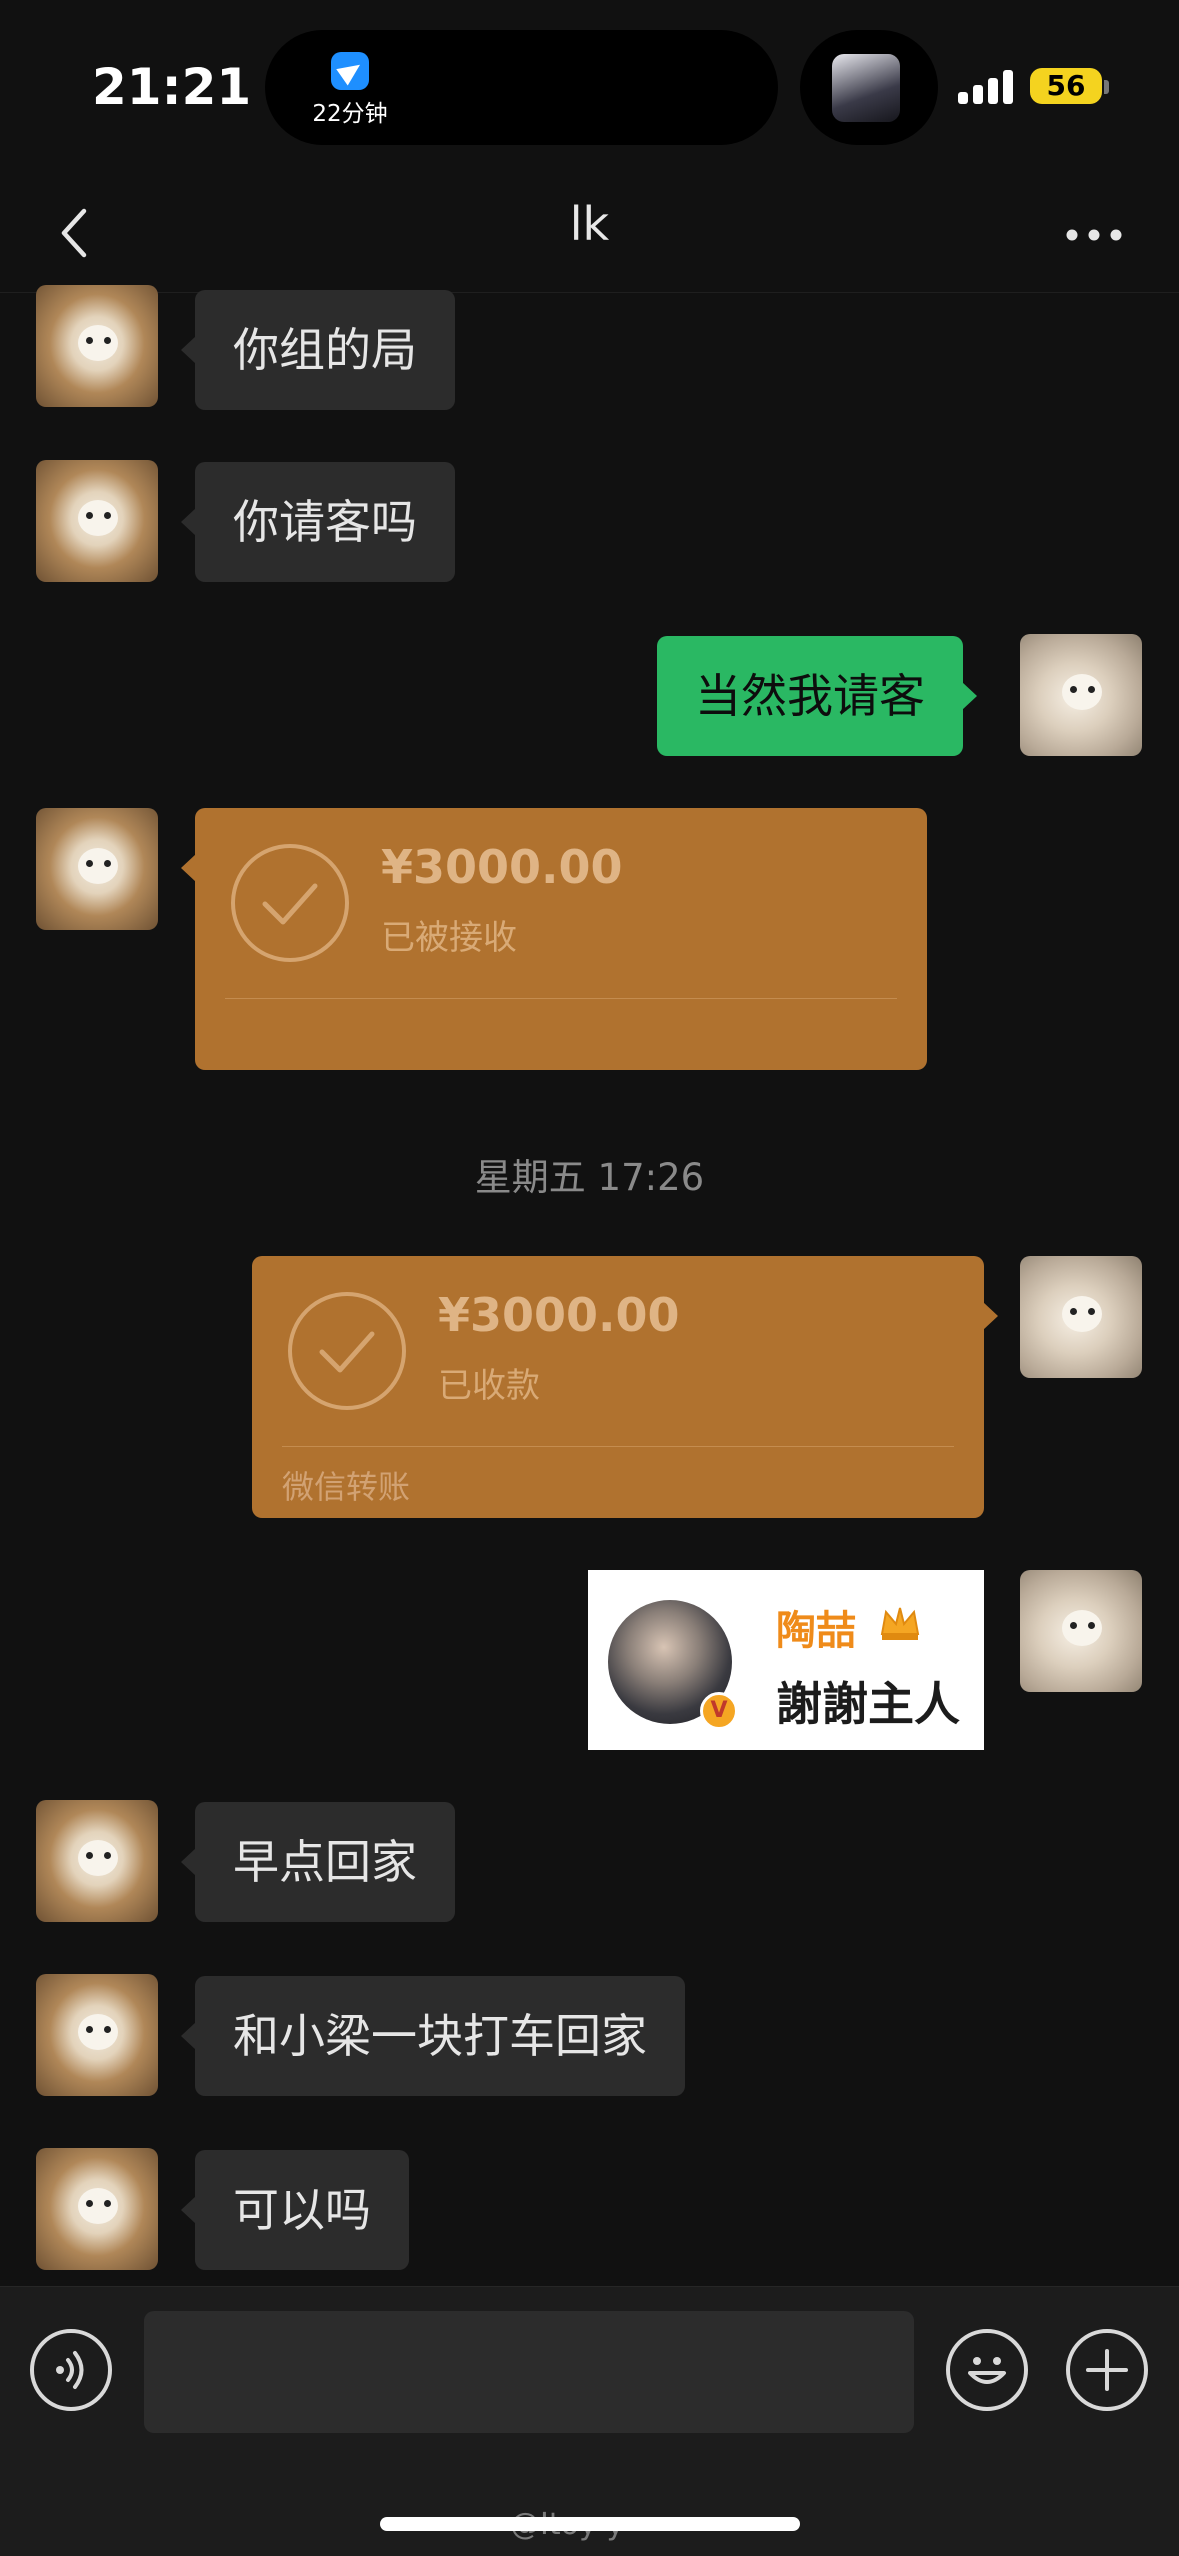 The width and height of the screenshot is (1179, 2556). Describe the element at coordinates (986, 87) in the screenshot. I see `cellular-signal-icon` at that location.